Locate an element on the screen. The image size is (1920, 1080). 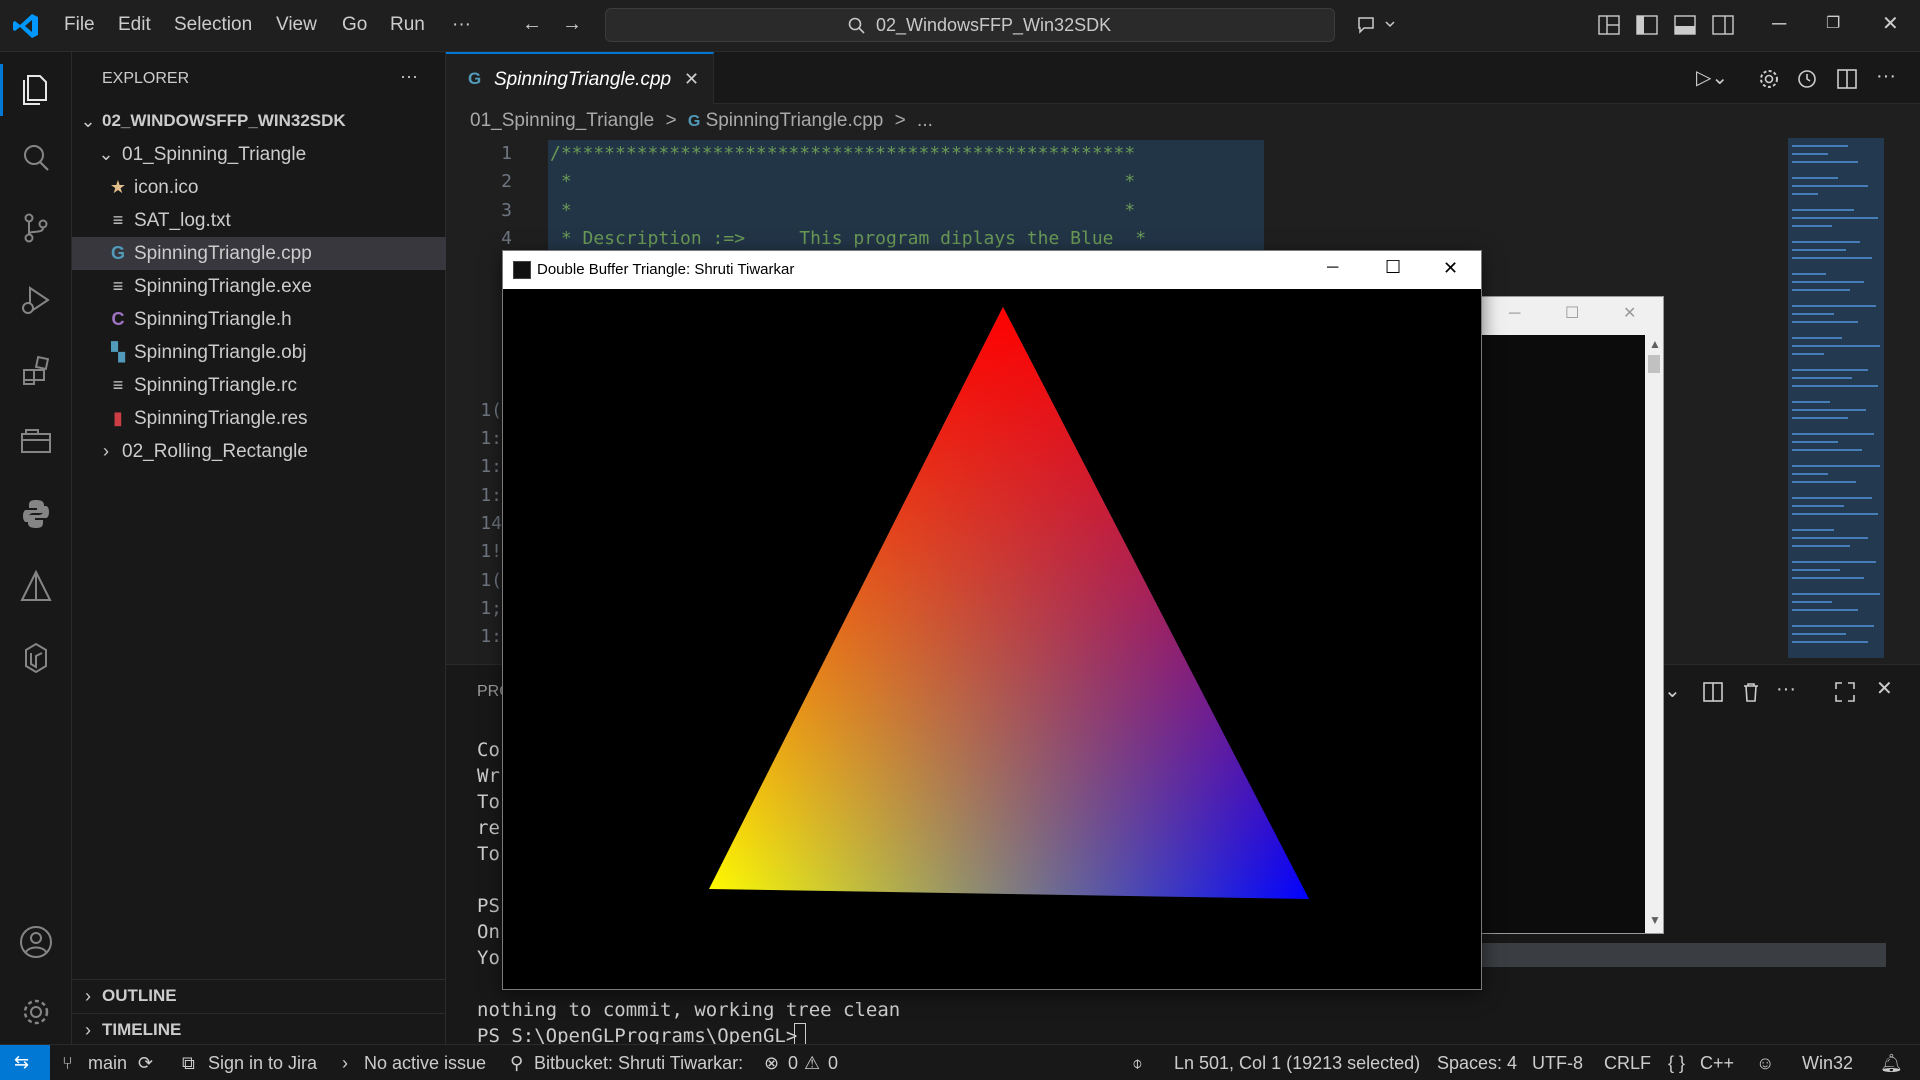
file-item: ≡ SpinningTriangle.exe is located at coordinates (259, 286).